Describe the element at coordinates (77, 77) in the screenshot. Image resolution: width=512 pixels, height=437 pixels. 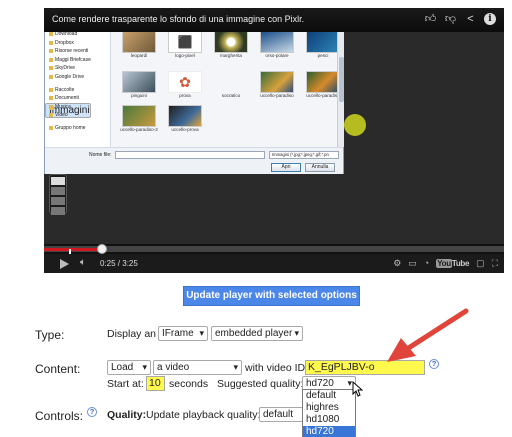
I see `sidebar-item-google-drive: Google Drive` at that location.